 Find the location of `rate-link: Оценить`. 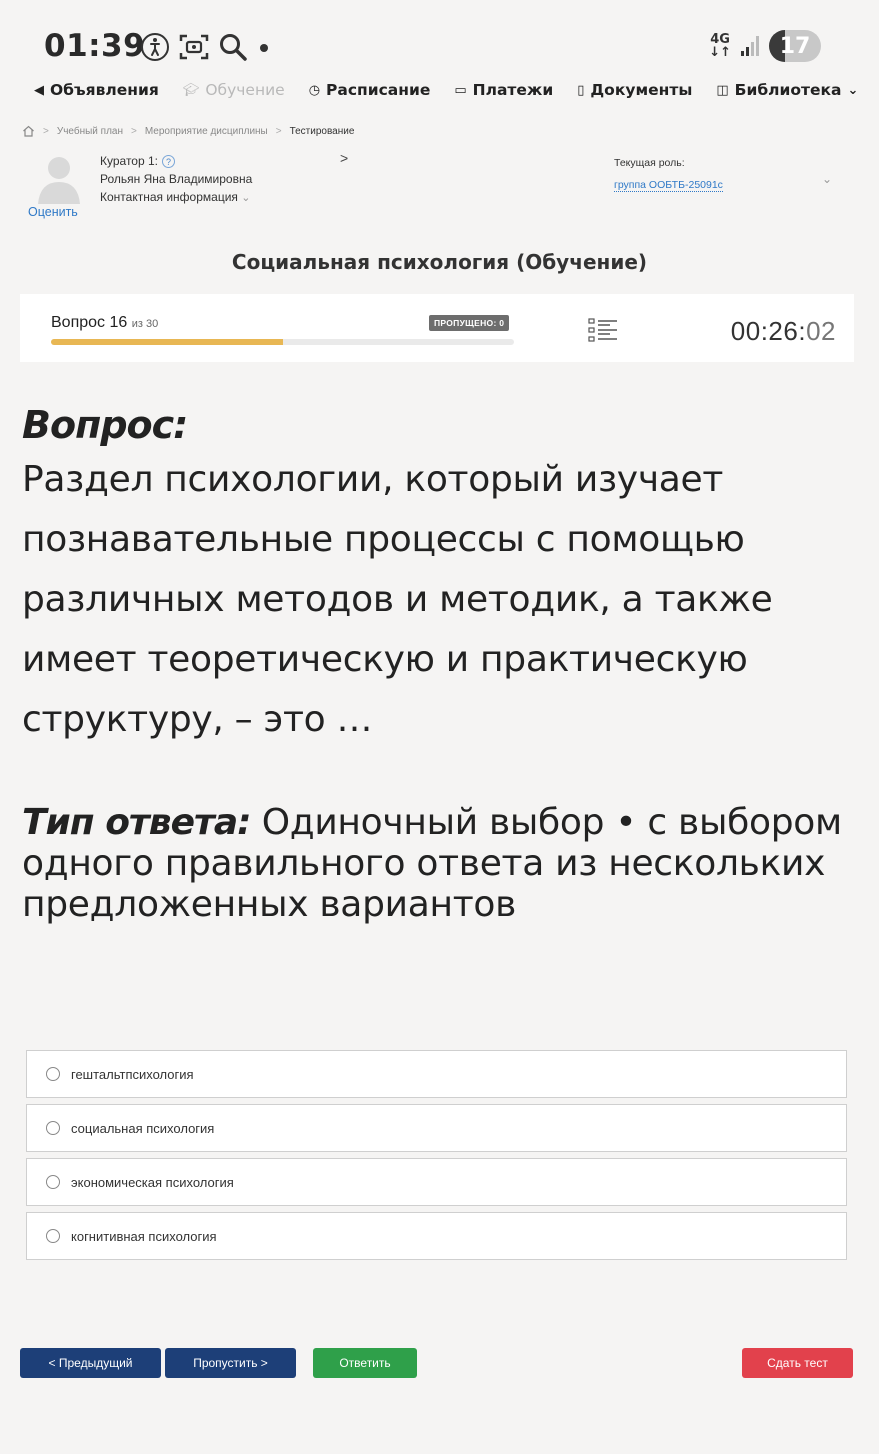

rate-link: Оценить is located at coordinates (53, 212).